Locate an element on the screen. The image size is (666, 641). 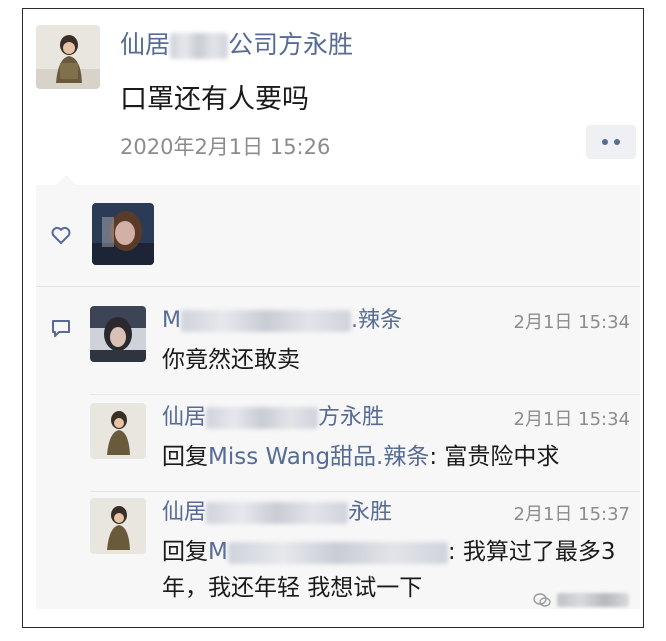
reply-text: : 富贵险中求 is located at coordinates (494, 457).